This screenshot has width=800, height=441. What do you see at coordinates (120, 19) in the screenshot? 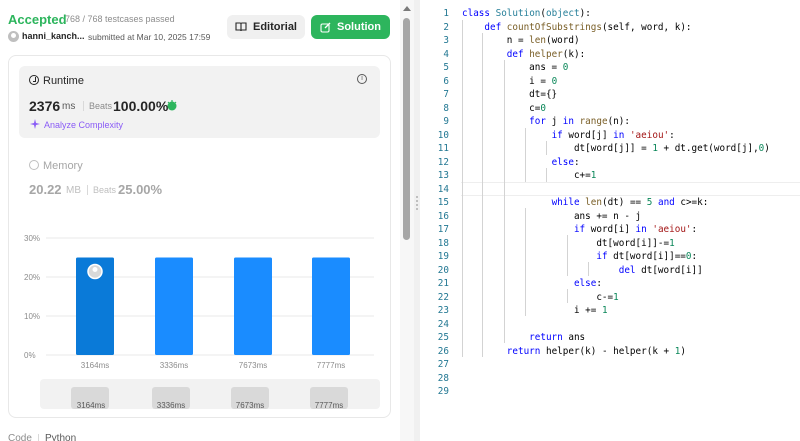
I see `testcases-count: 768 / 768 testcases passed` at bounding box center [120, 19].